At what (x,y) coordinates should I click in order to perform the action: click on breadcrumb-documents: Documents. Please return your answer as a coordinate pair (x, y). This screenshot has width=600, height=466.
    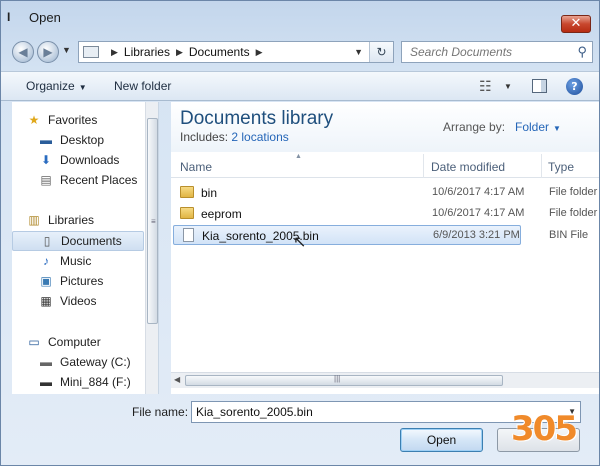
    Looking at the image, I should click on (219, 52).